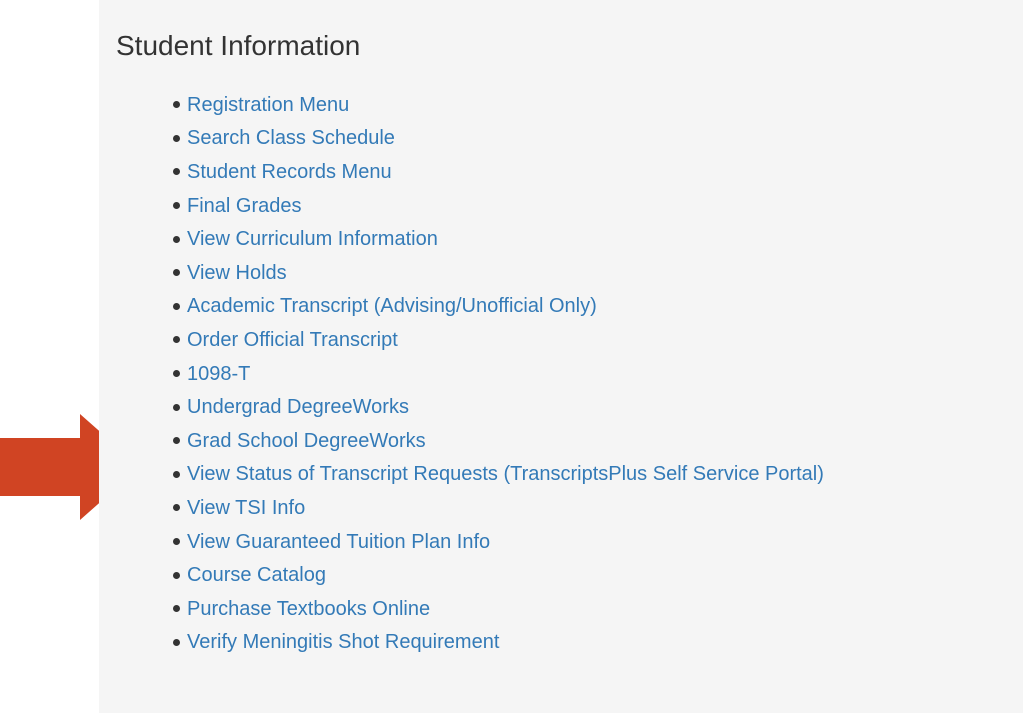  What do you see at coordinates (268, 105) in the screenshot?
I see `registration-menu-link: Registration Menu` at bounding box center [268, 105].